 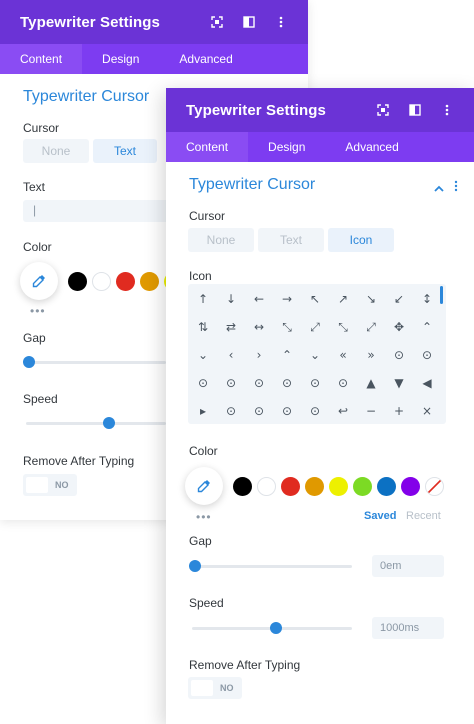 What do you see at coordinates (439, 189) in the screenshot?
I see `chevron-up-icon` at bounding box center [439, 189].